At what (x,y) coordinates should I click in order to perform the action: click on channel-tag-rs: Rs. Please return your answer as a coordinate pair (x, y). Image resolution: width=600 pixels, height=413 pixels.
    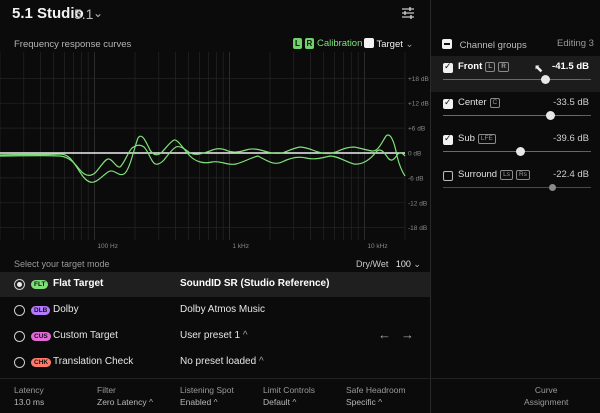
    Looking at the image, I should click on (522, 175).